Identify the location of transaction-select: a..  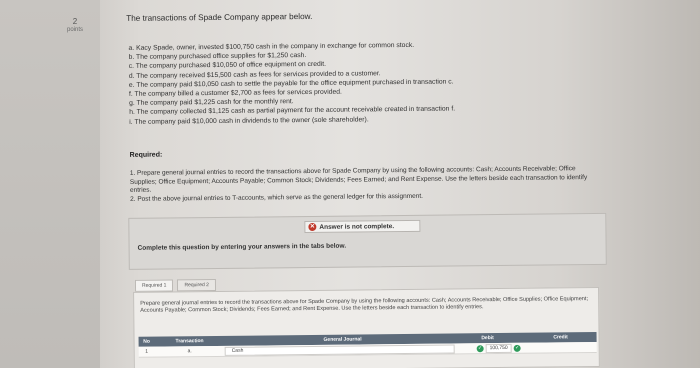
(190, 351).